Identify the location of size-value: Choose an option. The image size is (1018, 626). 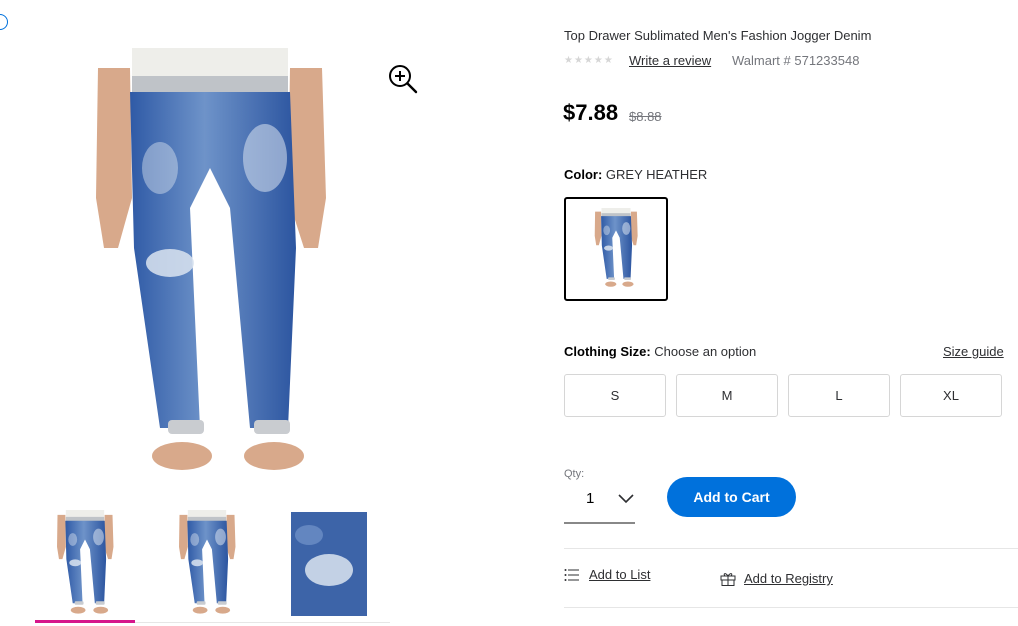
(705, 351).